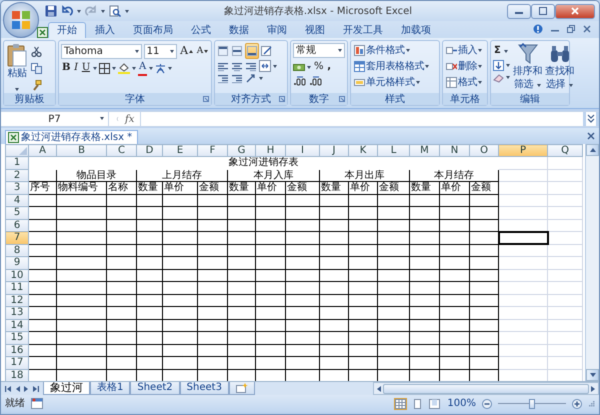 The width and height of the screenshot is (600, 415). What do you see at coordinates (498, 77) in the screenshot?
I see `eraser-icon` at bounding box center [498, 77].